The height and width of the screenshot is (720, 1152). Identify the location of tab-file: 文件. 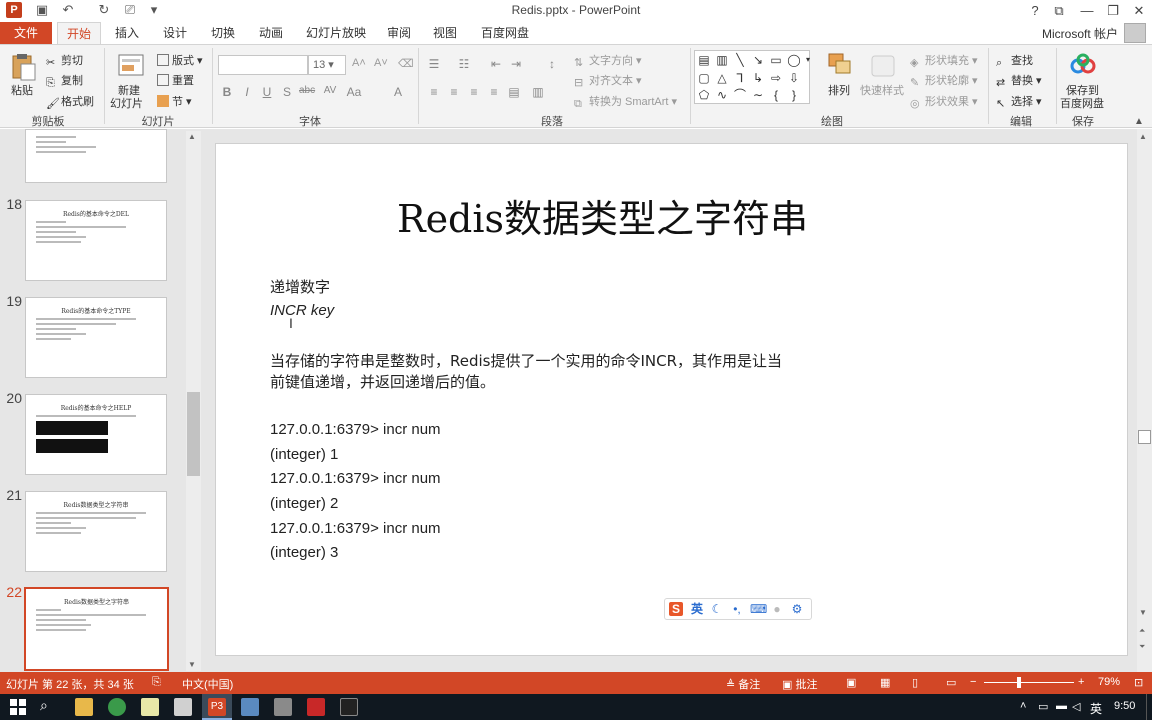
(26, 33).